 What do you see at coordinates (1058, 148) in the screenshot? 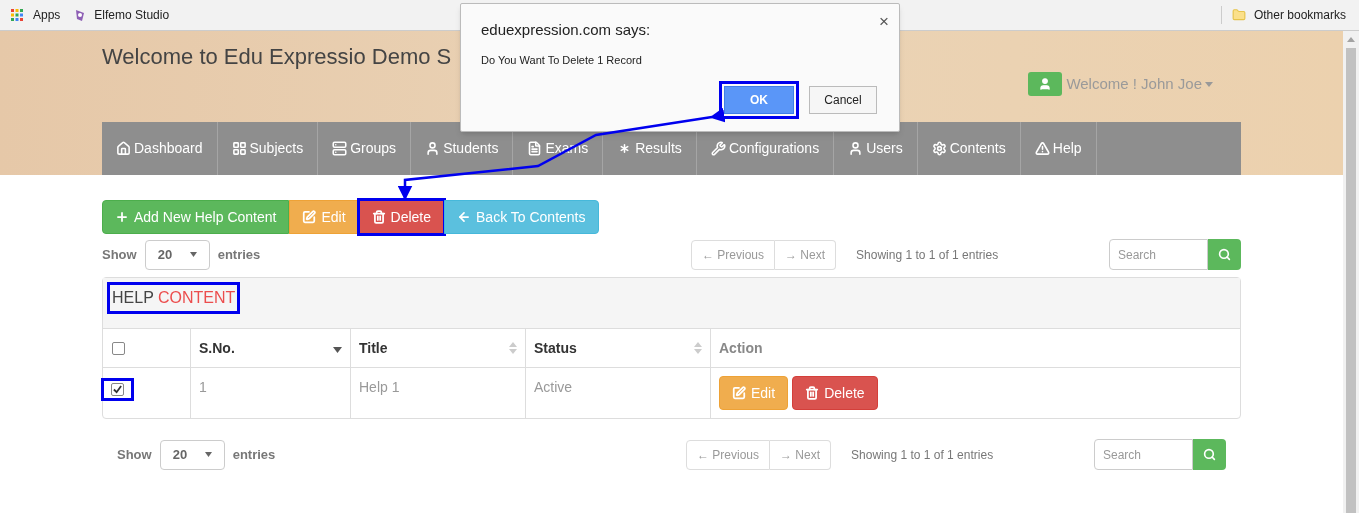
I see `nav-item: Help` at bounding box center [1058, 148].